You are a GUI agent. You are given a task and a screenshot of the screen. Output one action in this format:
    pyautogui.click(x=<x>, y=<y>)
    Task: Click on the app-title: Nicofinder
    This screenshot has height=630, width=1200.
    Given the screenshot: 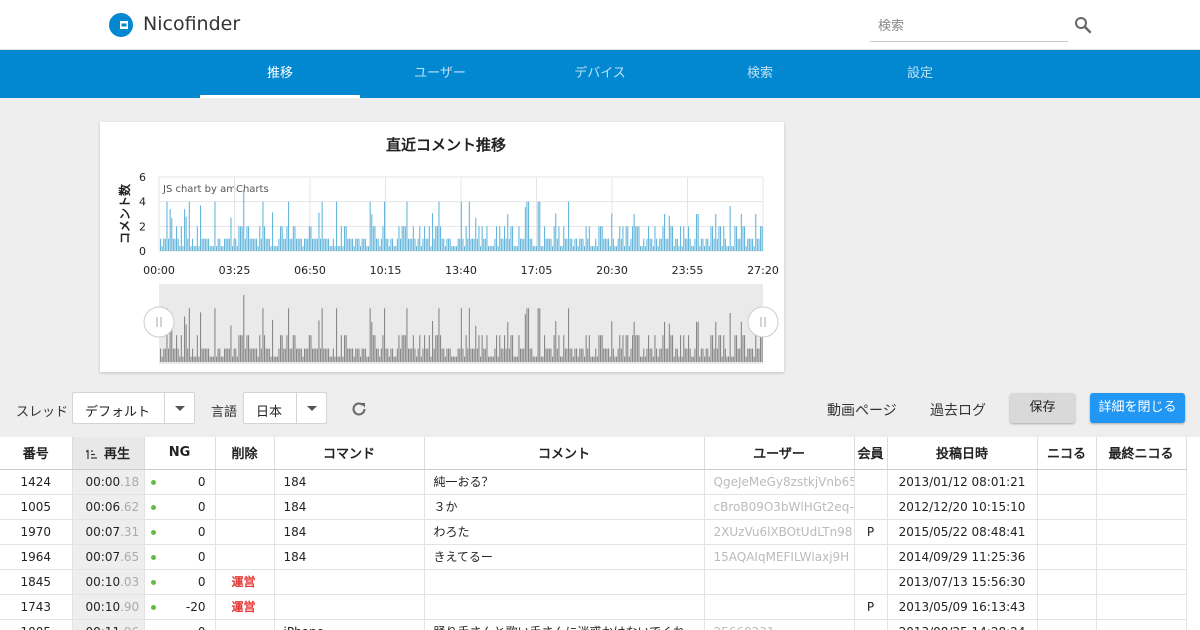 What is the action you would take?
    pyautogui.click(x=191, y=24)
    